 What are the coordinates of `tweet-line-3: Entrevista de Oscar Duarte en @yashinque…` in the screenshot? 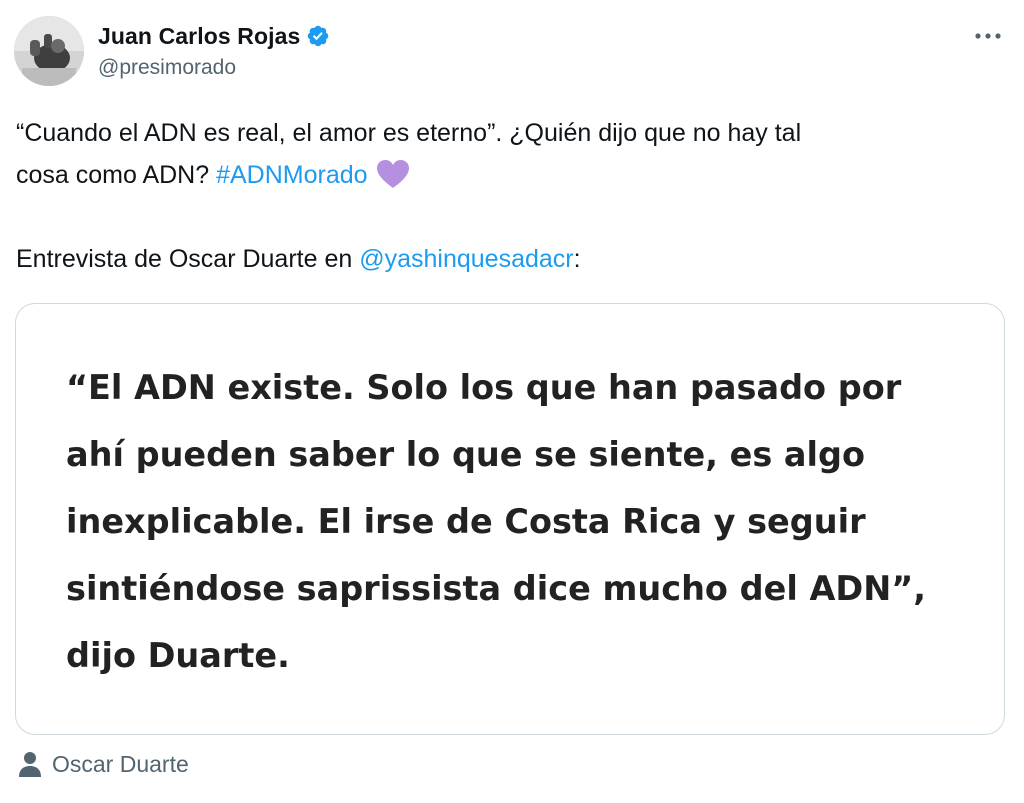 It's located at (506, 259).